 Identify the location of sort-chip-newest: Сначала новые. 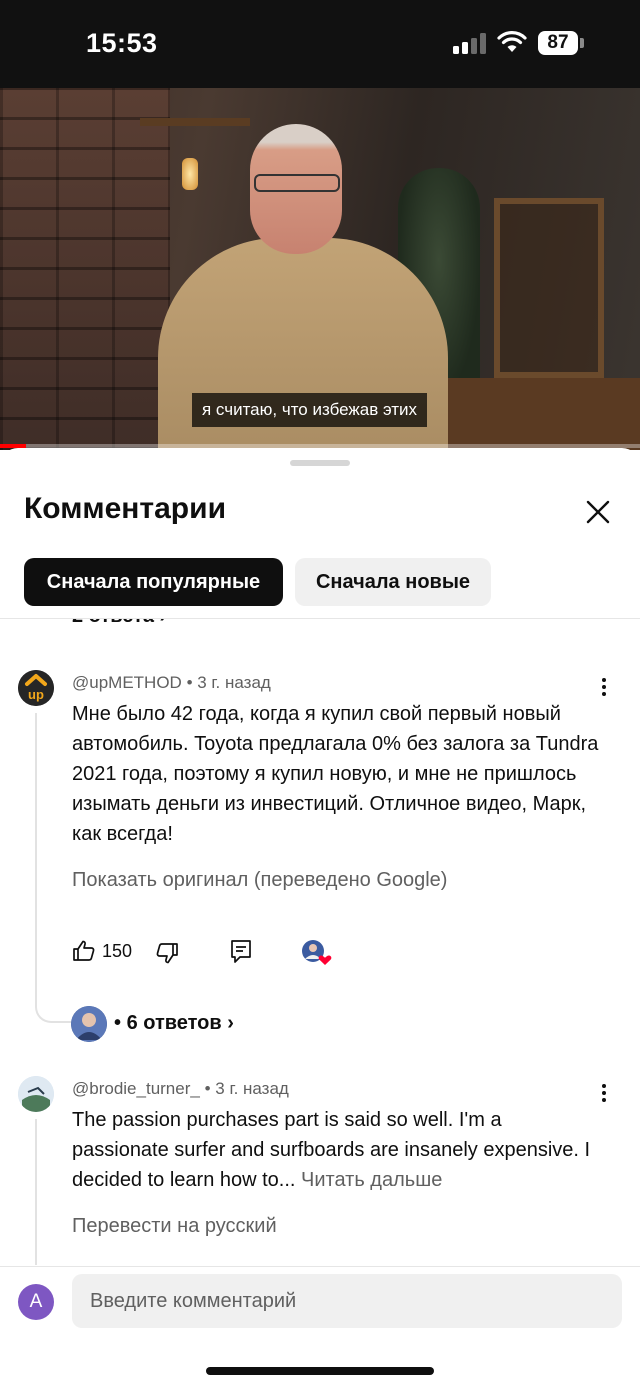
(393, 582).